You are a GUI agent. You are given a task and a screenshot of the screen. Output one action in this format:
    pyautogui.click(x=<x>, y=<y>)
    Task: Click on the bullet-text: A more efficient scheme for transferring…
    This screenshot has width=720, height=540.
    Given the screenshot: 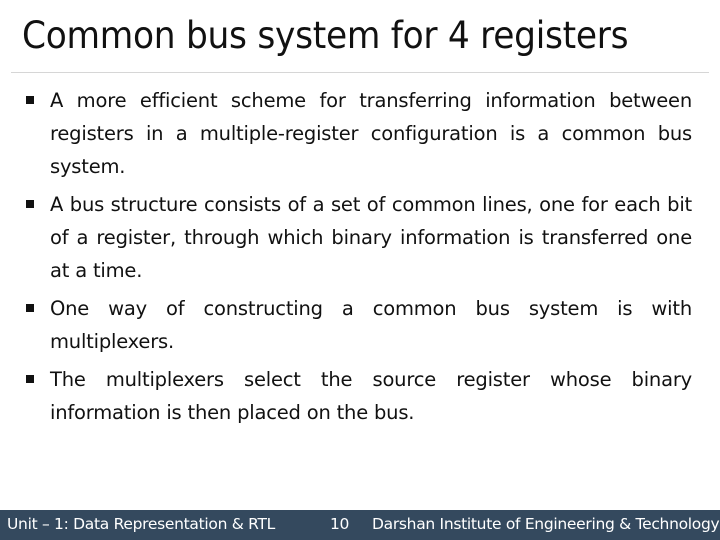 What is the action you would take?
    pyautogui.click(x=371, y=133)
    